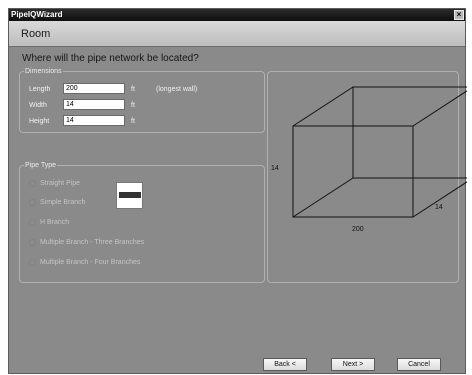 The image size is (472, 375). Describe the element at coordinates (439, 207) in the screenshot. I see `depth-dimension-label: 14` at that location.